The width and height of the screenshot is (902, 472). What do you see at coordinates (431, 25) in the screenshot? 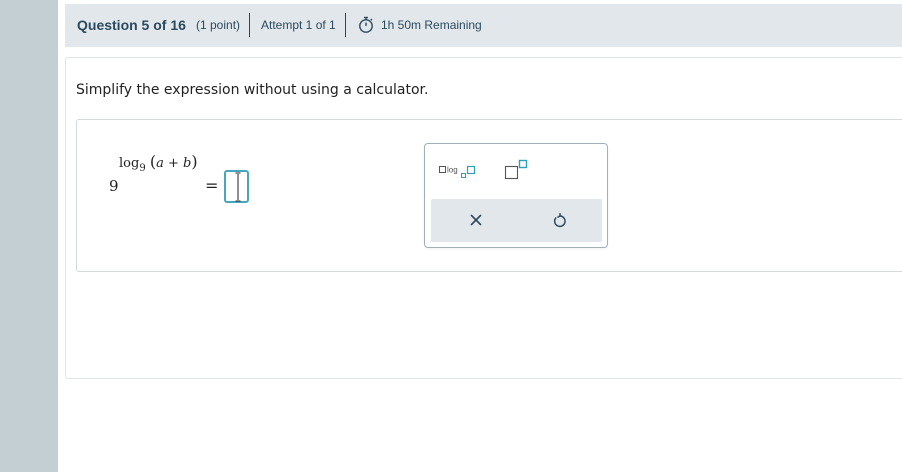
I see `time-remaining: 1h 50m Remaining` at bounding box center [431, 25].